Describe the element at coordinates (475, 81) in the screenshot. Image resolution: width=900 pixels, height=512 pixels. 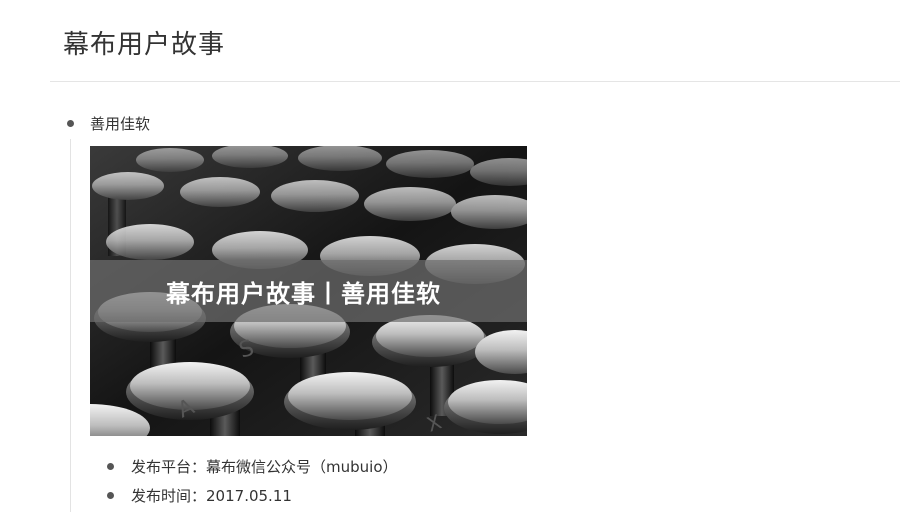
I see `title-divider` at that location.